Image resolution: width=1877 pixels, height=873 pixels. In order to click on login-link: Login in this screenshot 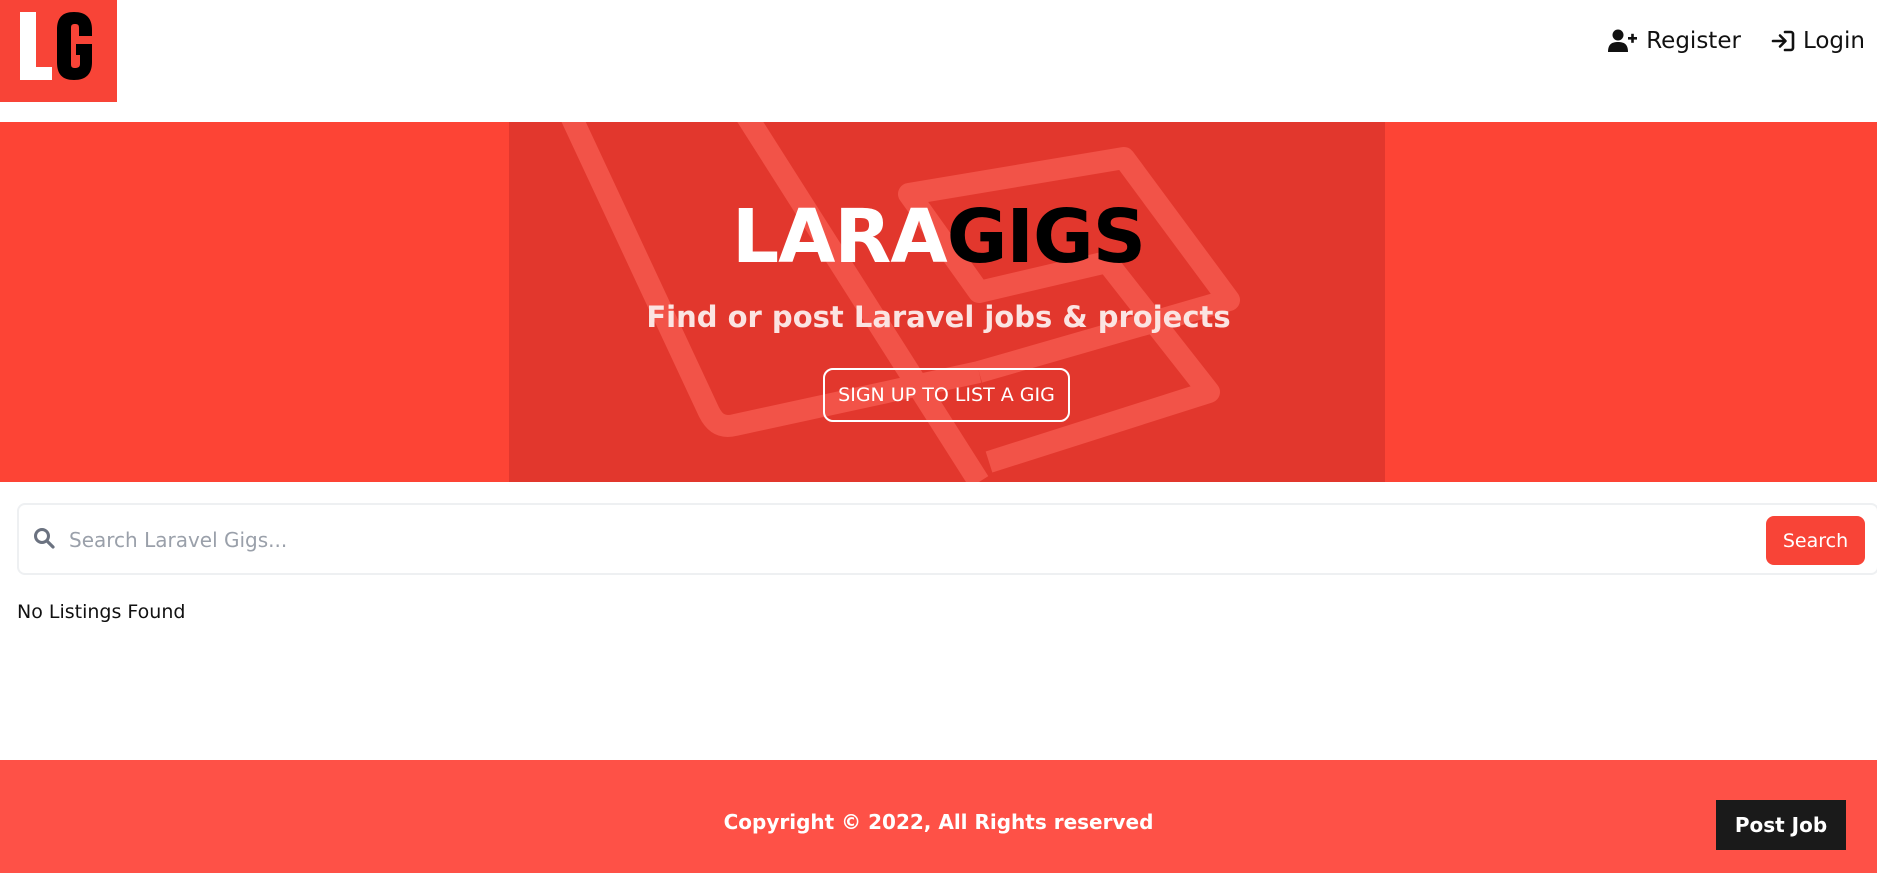, I will do `click(1818, 41)`.